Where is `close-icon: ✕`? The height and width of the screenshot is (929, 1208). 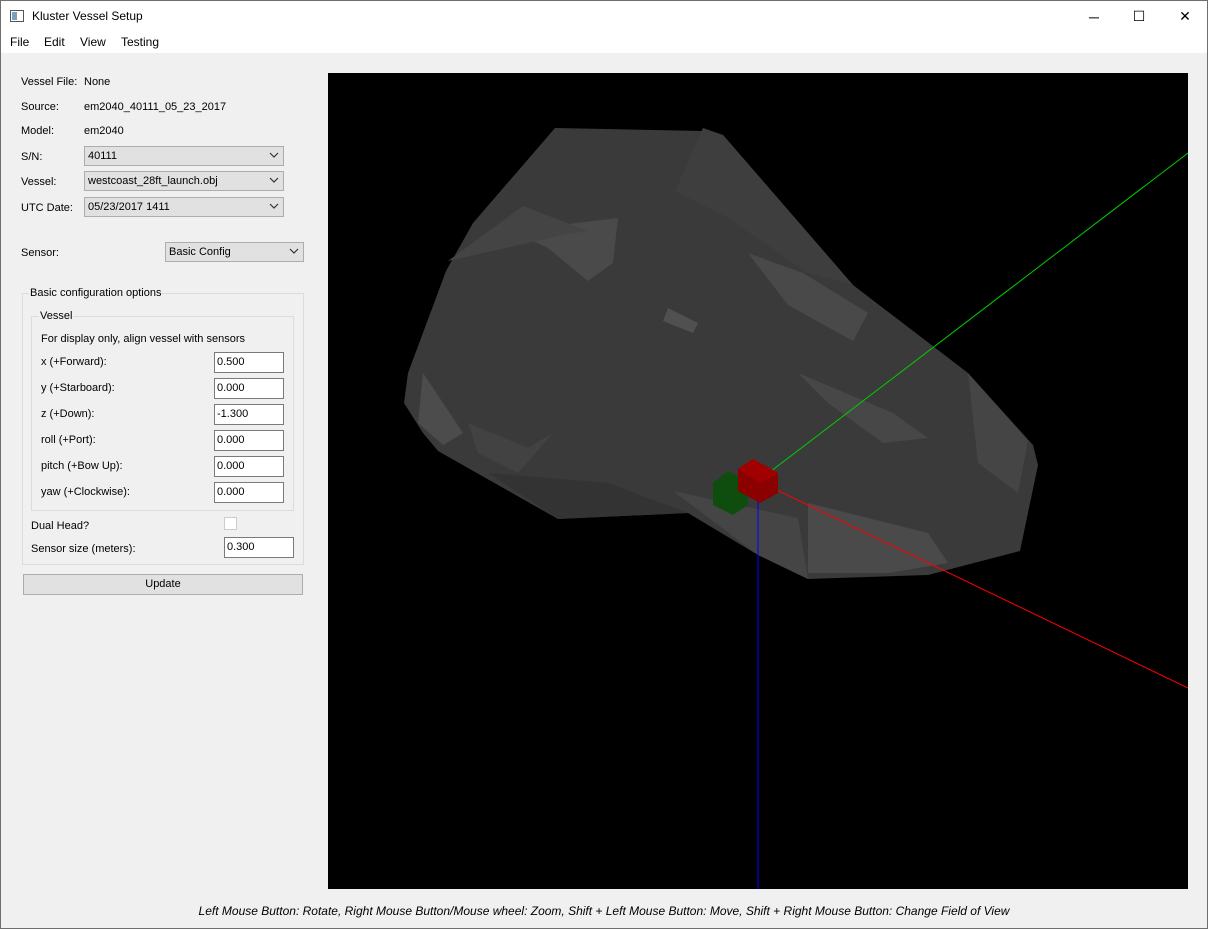 close-icon: ✕ is located at coordinates (1185, 16).